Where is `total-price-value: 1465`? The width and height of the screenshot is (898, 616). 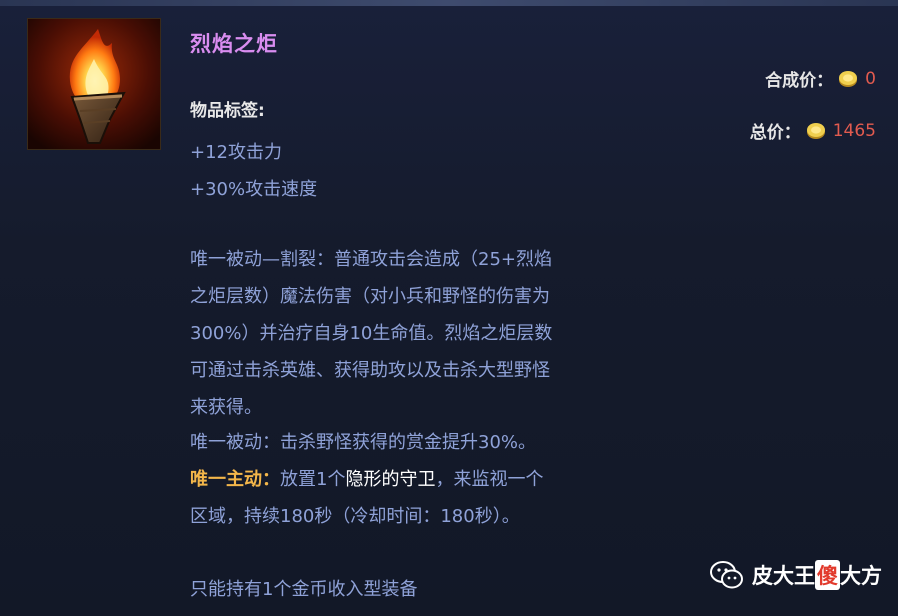
total-price-value: 1465 is located at coordinates (854, 130).